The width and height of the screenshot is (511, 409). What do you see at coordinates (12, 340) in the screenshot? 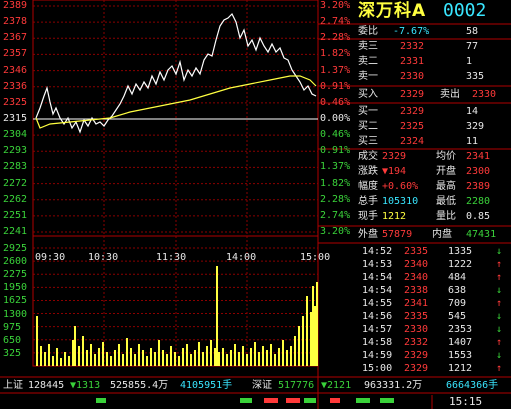
I see `volume-tick-label: 650` at bounding box center [12, 340].